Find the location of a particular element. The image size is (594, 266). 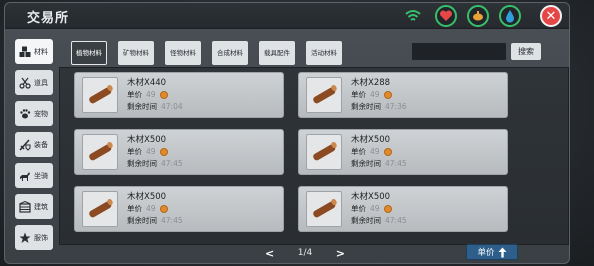

sidebar-item-mounts: 坐骑 is located at coordinates (34, 175).